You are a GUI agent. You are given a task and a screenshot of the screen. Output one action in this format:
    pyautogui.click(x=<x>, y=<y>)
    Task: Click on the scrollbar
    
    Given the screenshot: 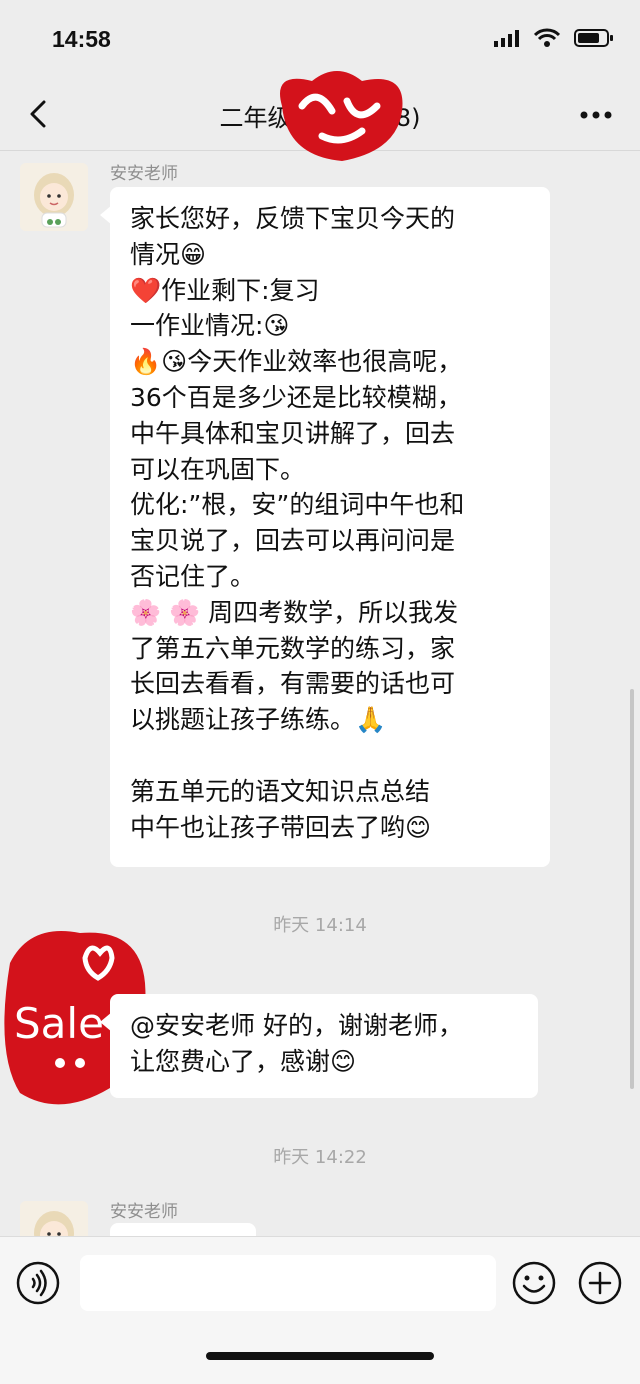 What is the action you would take?
    pyautogui.click(x=632, y=889)
    